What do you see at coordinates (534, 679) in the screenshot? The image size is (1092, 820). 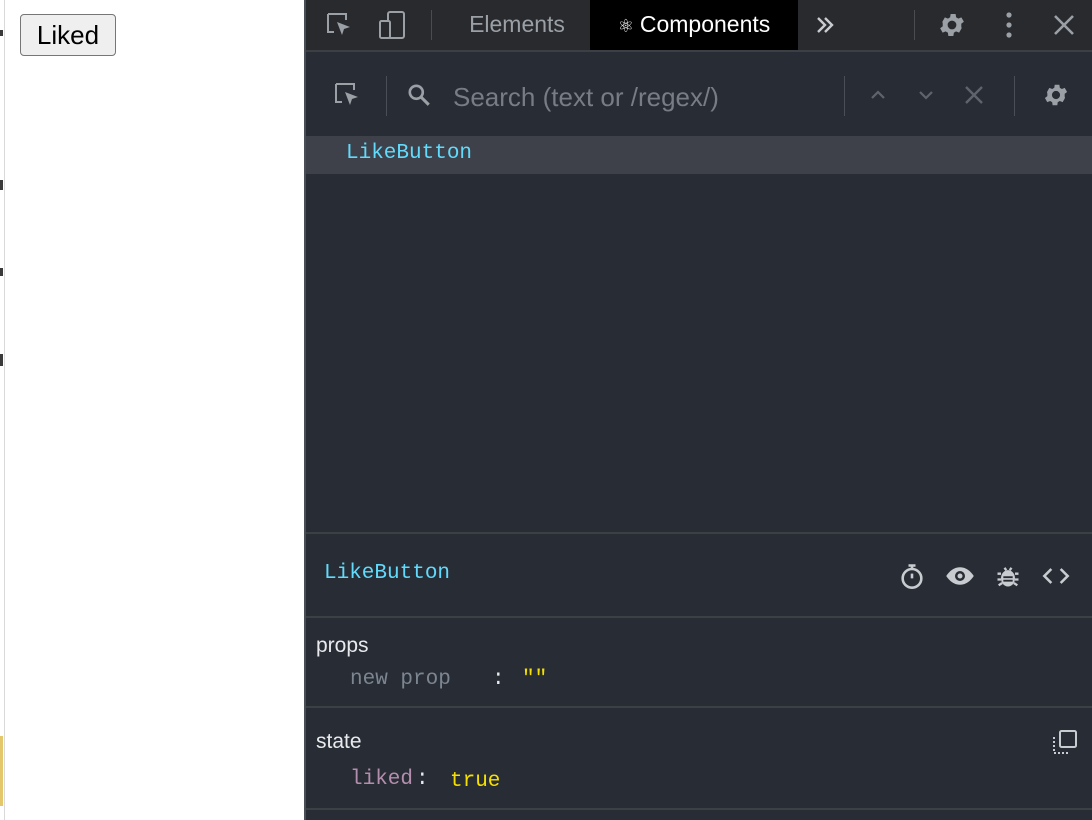 I see `new-prop-value-input: ""` at bounding box center [534, 679].